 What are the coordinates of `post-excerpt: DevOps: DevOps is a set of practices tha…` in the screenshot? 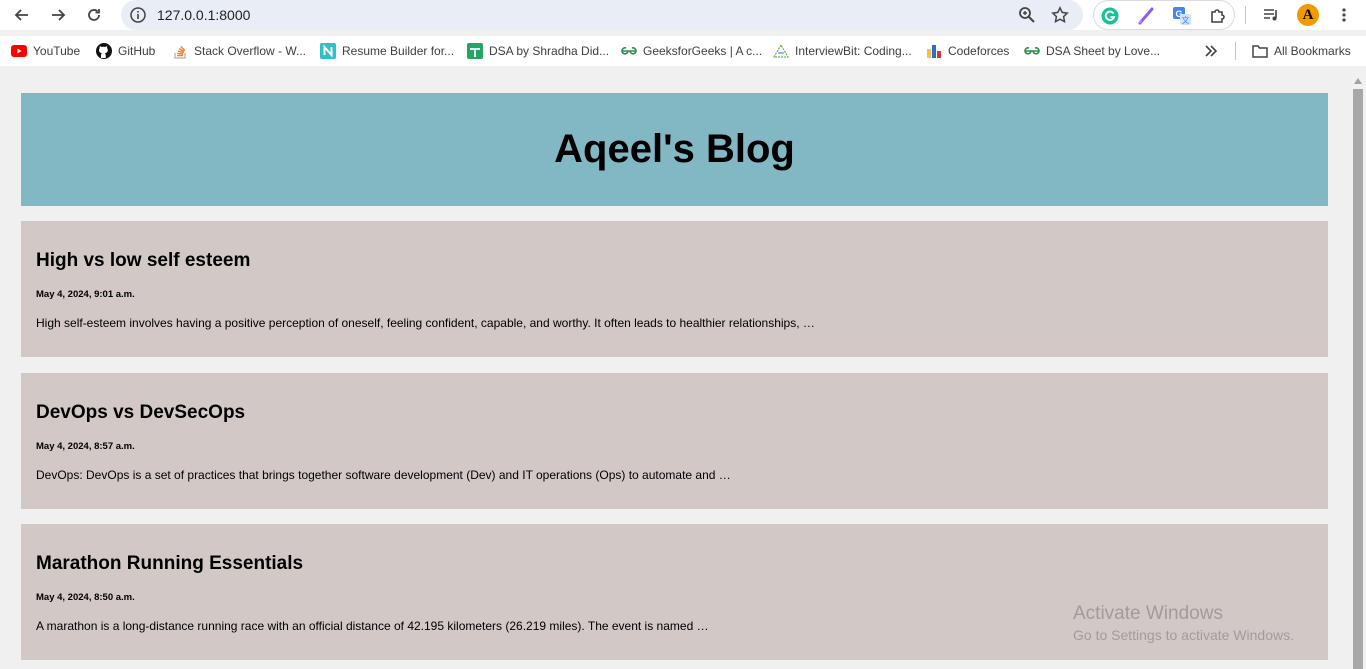 It's located at (383, 475).